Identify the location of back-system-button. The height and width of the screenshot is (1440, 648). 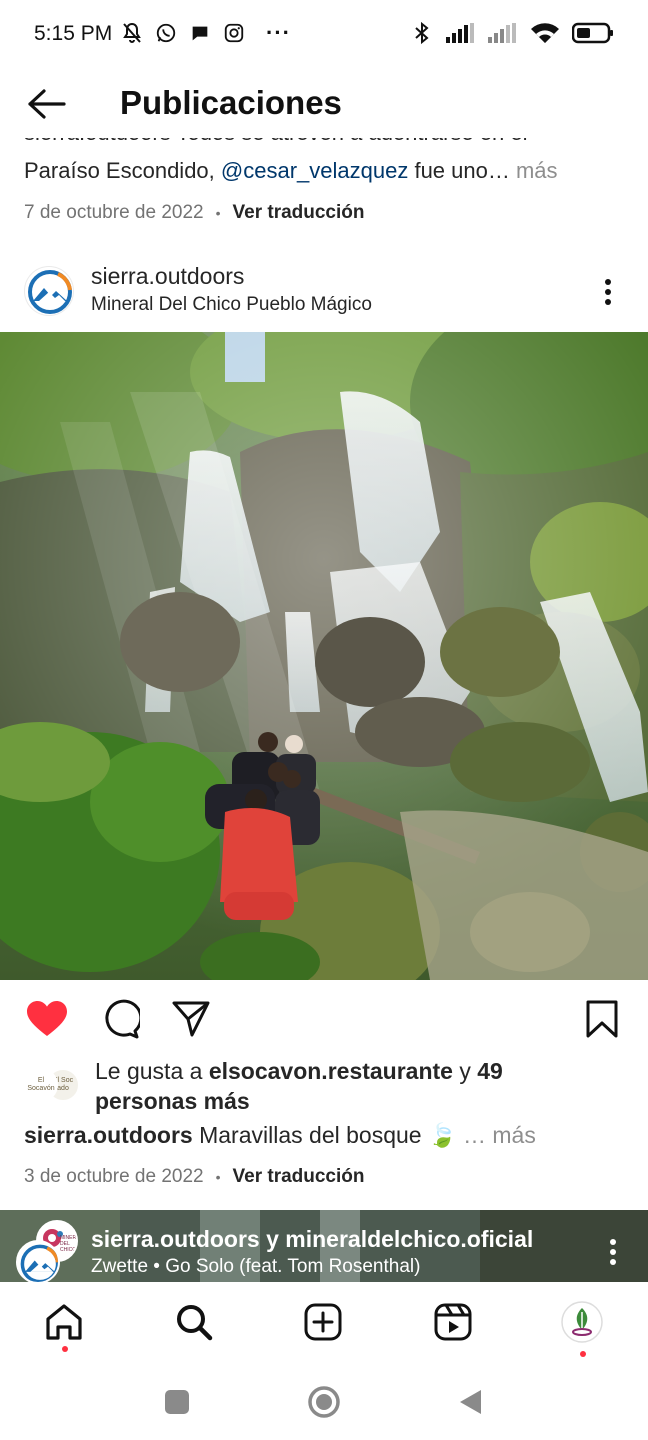
(470, 1402).